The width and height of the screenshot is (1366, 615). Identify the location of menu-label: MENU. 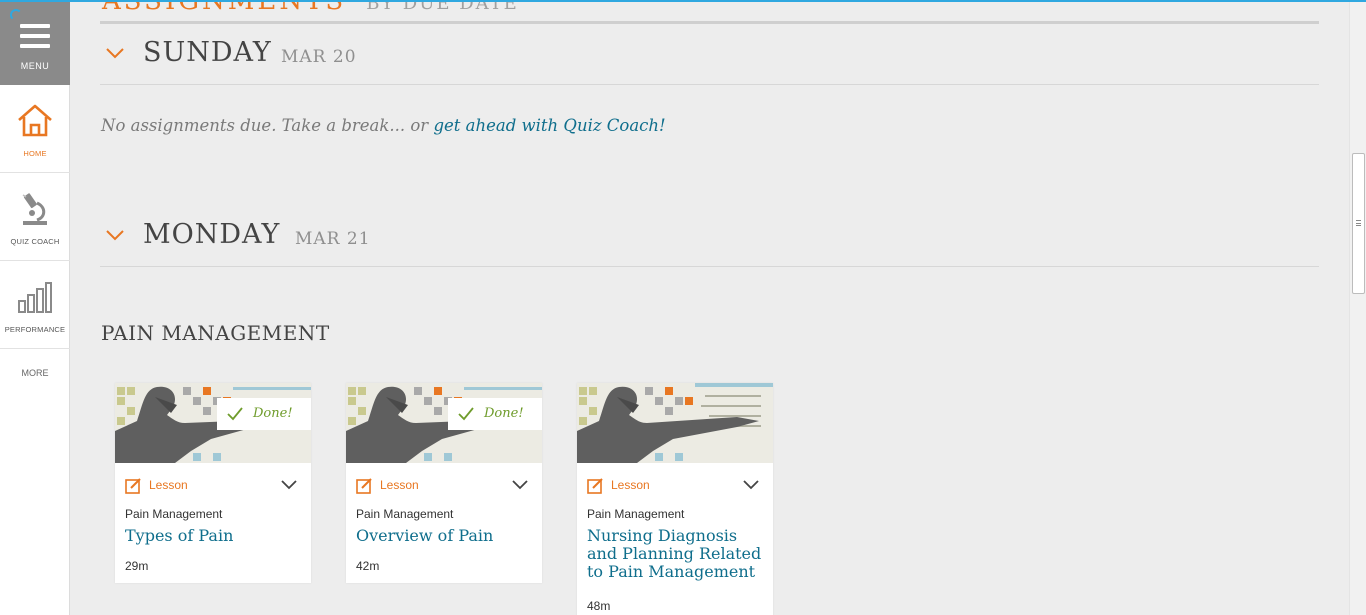
(35, 66).